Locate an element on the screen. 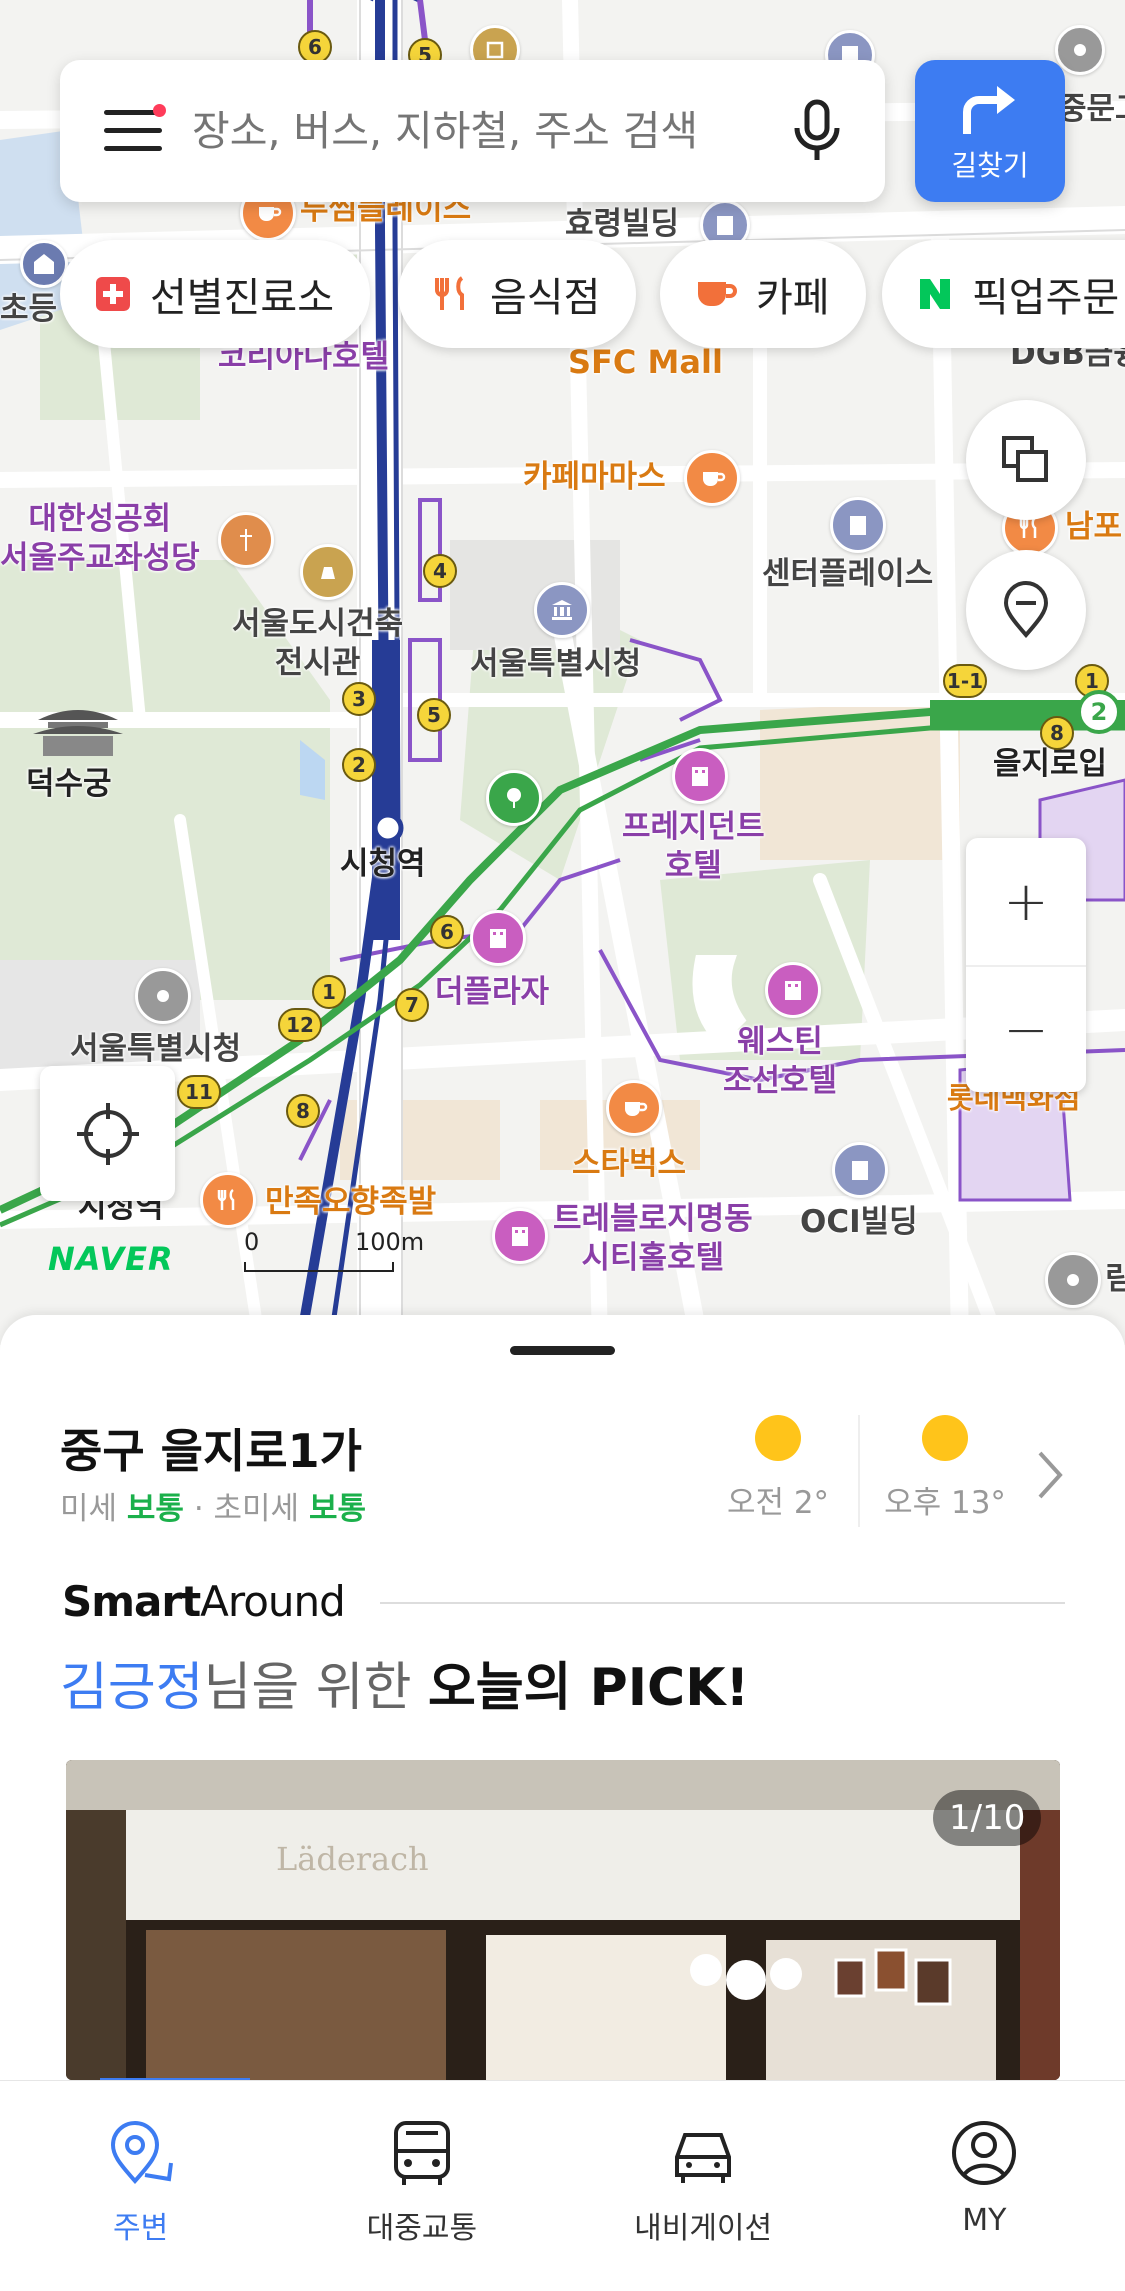 The height and width of the screenshot is (2291, 1125). zoom-control: + − is located at coordinates (1026, 965).